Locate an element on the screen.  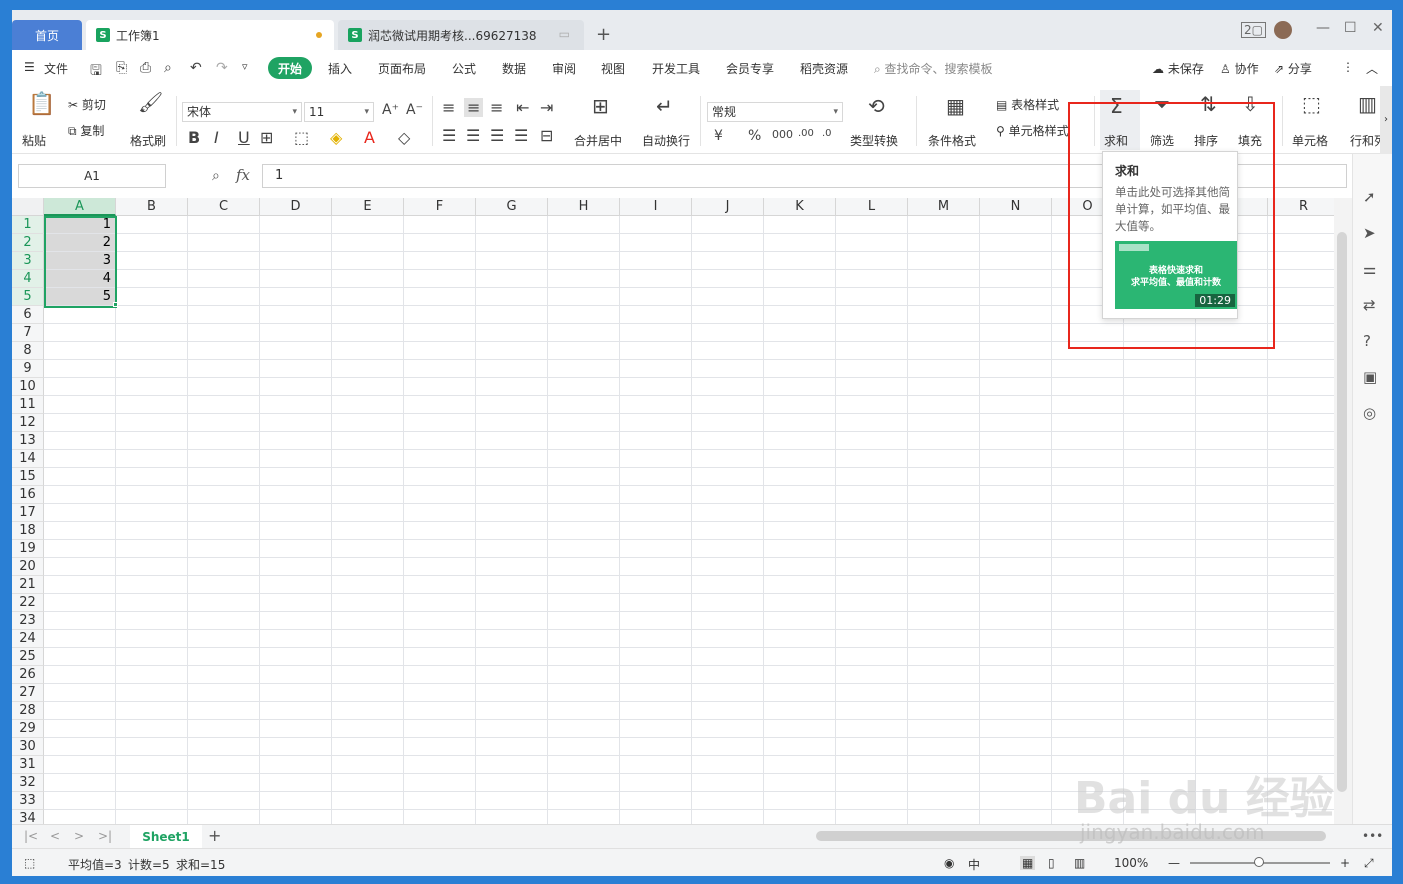
format-painter-button: 格式刷 is located at coordinates (148, 140).